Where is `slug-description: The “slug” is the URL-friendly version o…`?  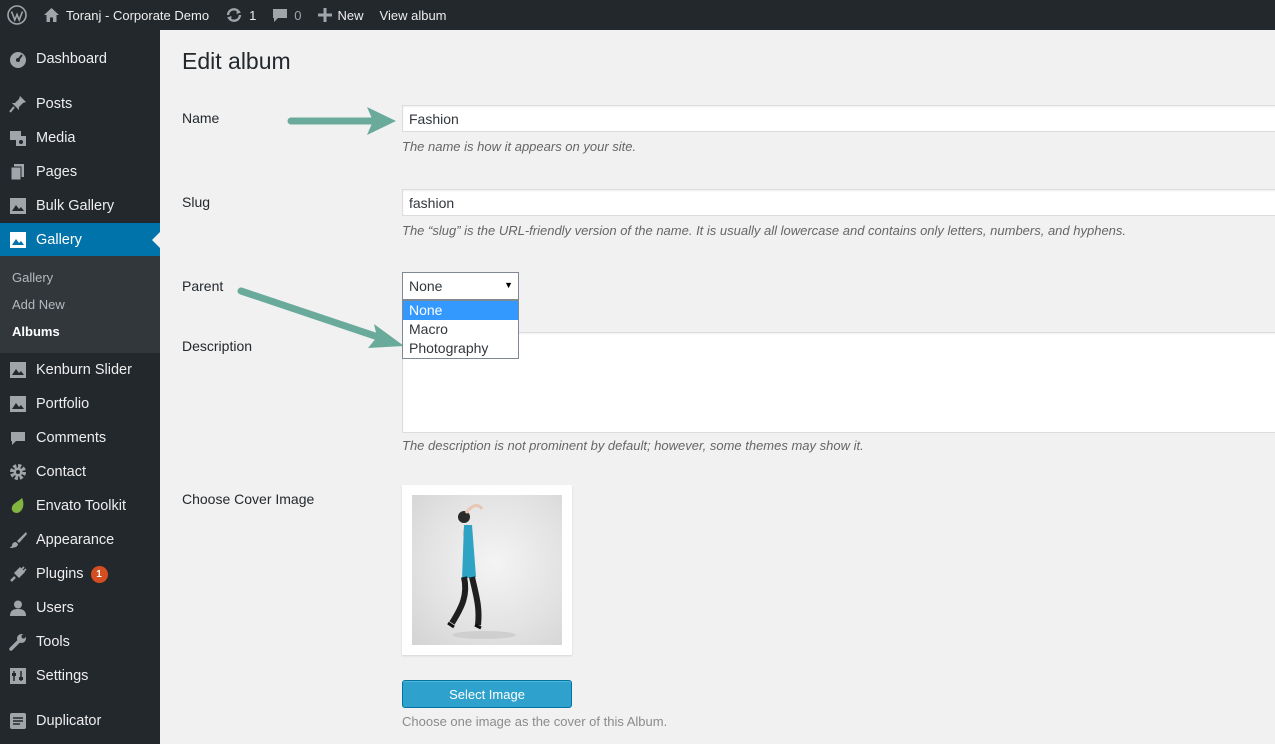 slug-description: The “slug” is the URL-friendly version o… is located at coordinates (764, 230).